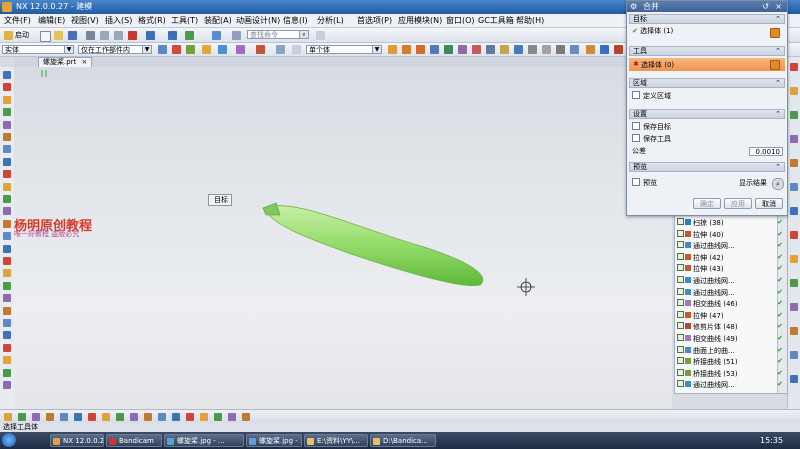 The height and width of the screenshot is (449, 800). I want to click on window-icon, so click(216, 35).